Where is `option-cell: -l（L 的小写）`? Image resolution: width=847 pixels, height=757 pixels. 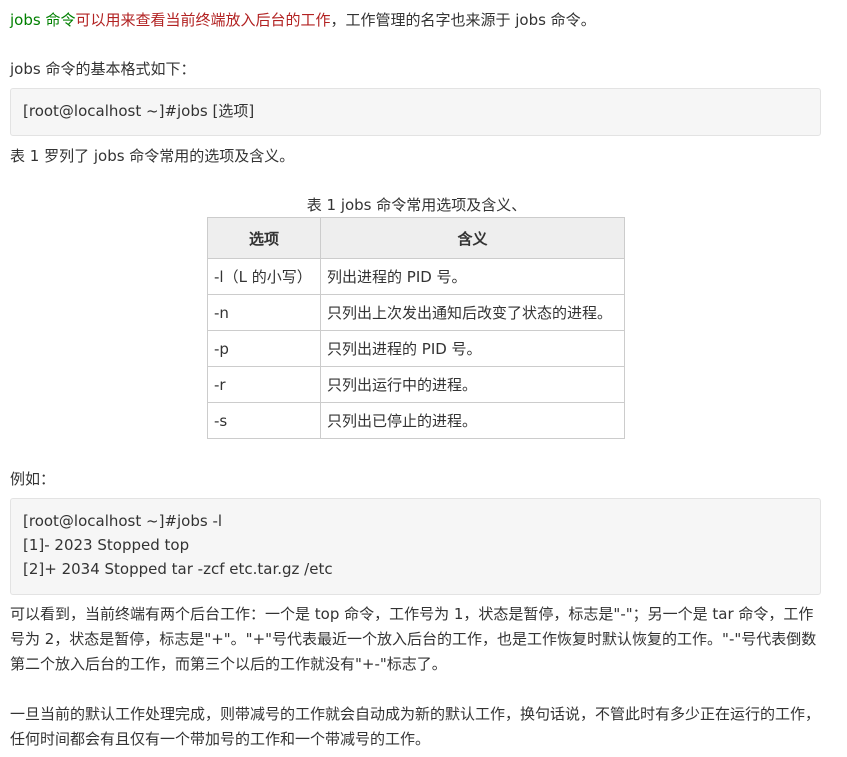 option-cell: -l（L 的小写） is located at coordinates (264, 276).